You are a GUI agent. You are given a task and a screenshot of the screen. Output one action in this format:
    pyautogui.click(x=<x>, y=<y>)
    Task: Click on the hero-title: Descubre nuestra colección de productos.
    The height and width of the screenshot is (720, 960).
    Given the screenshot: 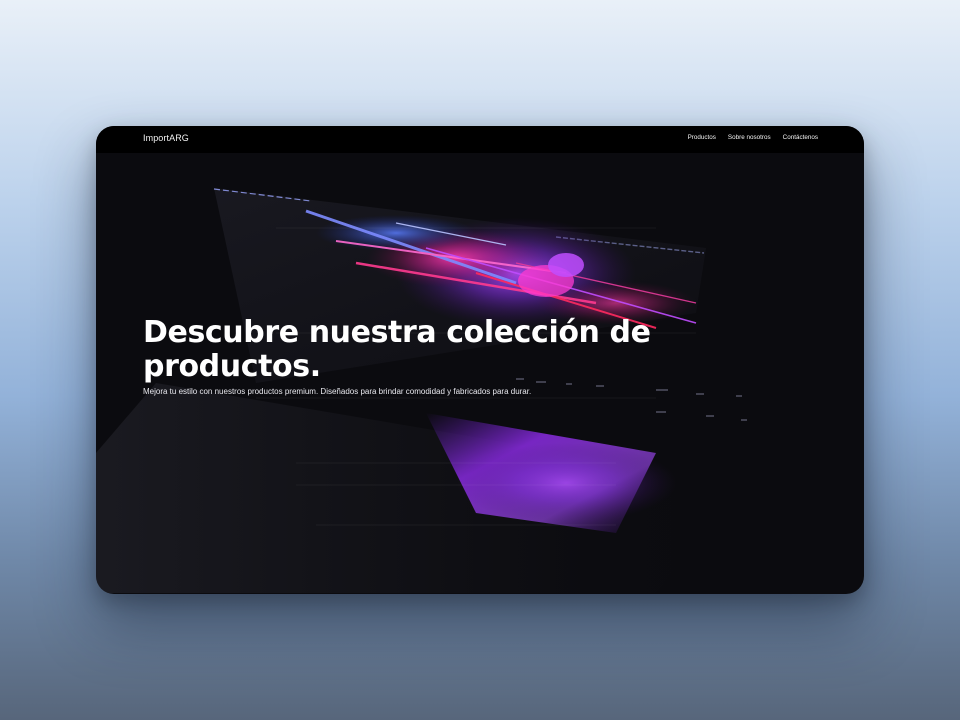 What is the action you would take?
    pyautogui.click(x=397, y=349)
    